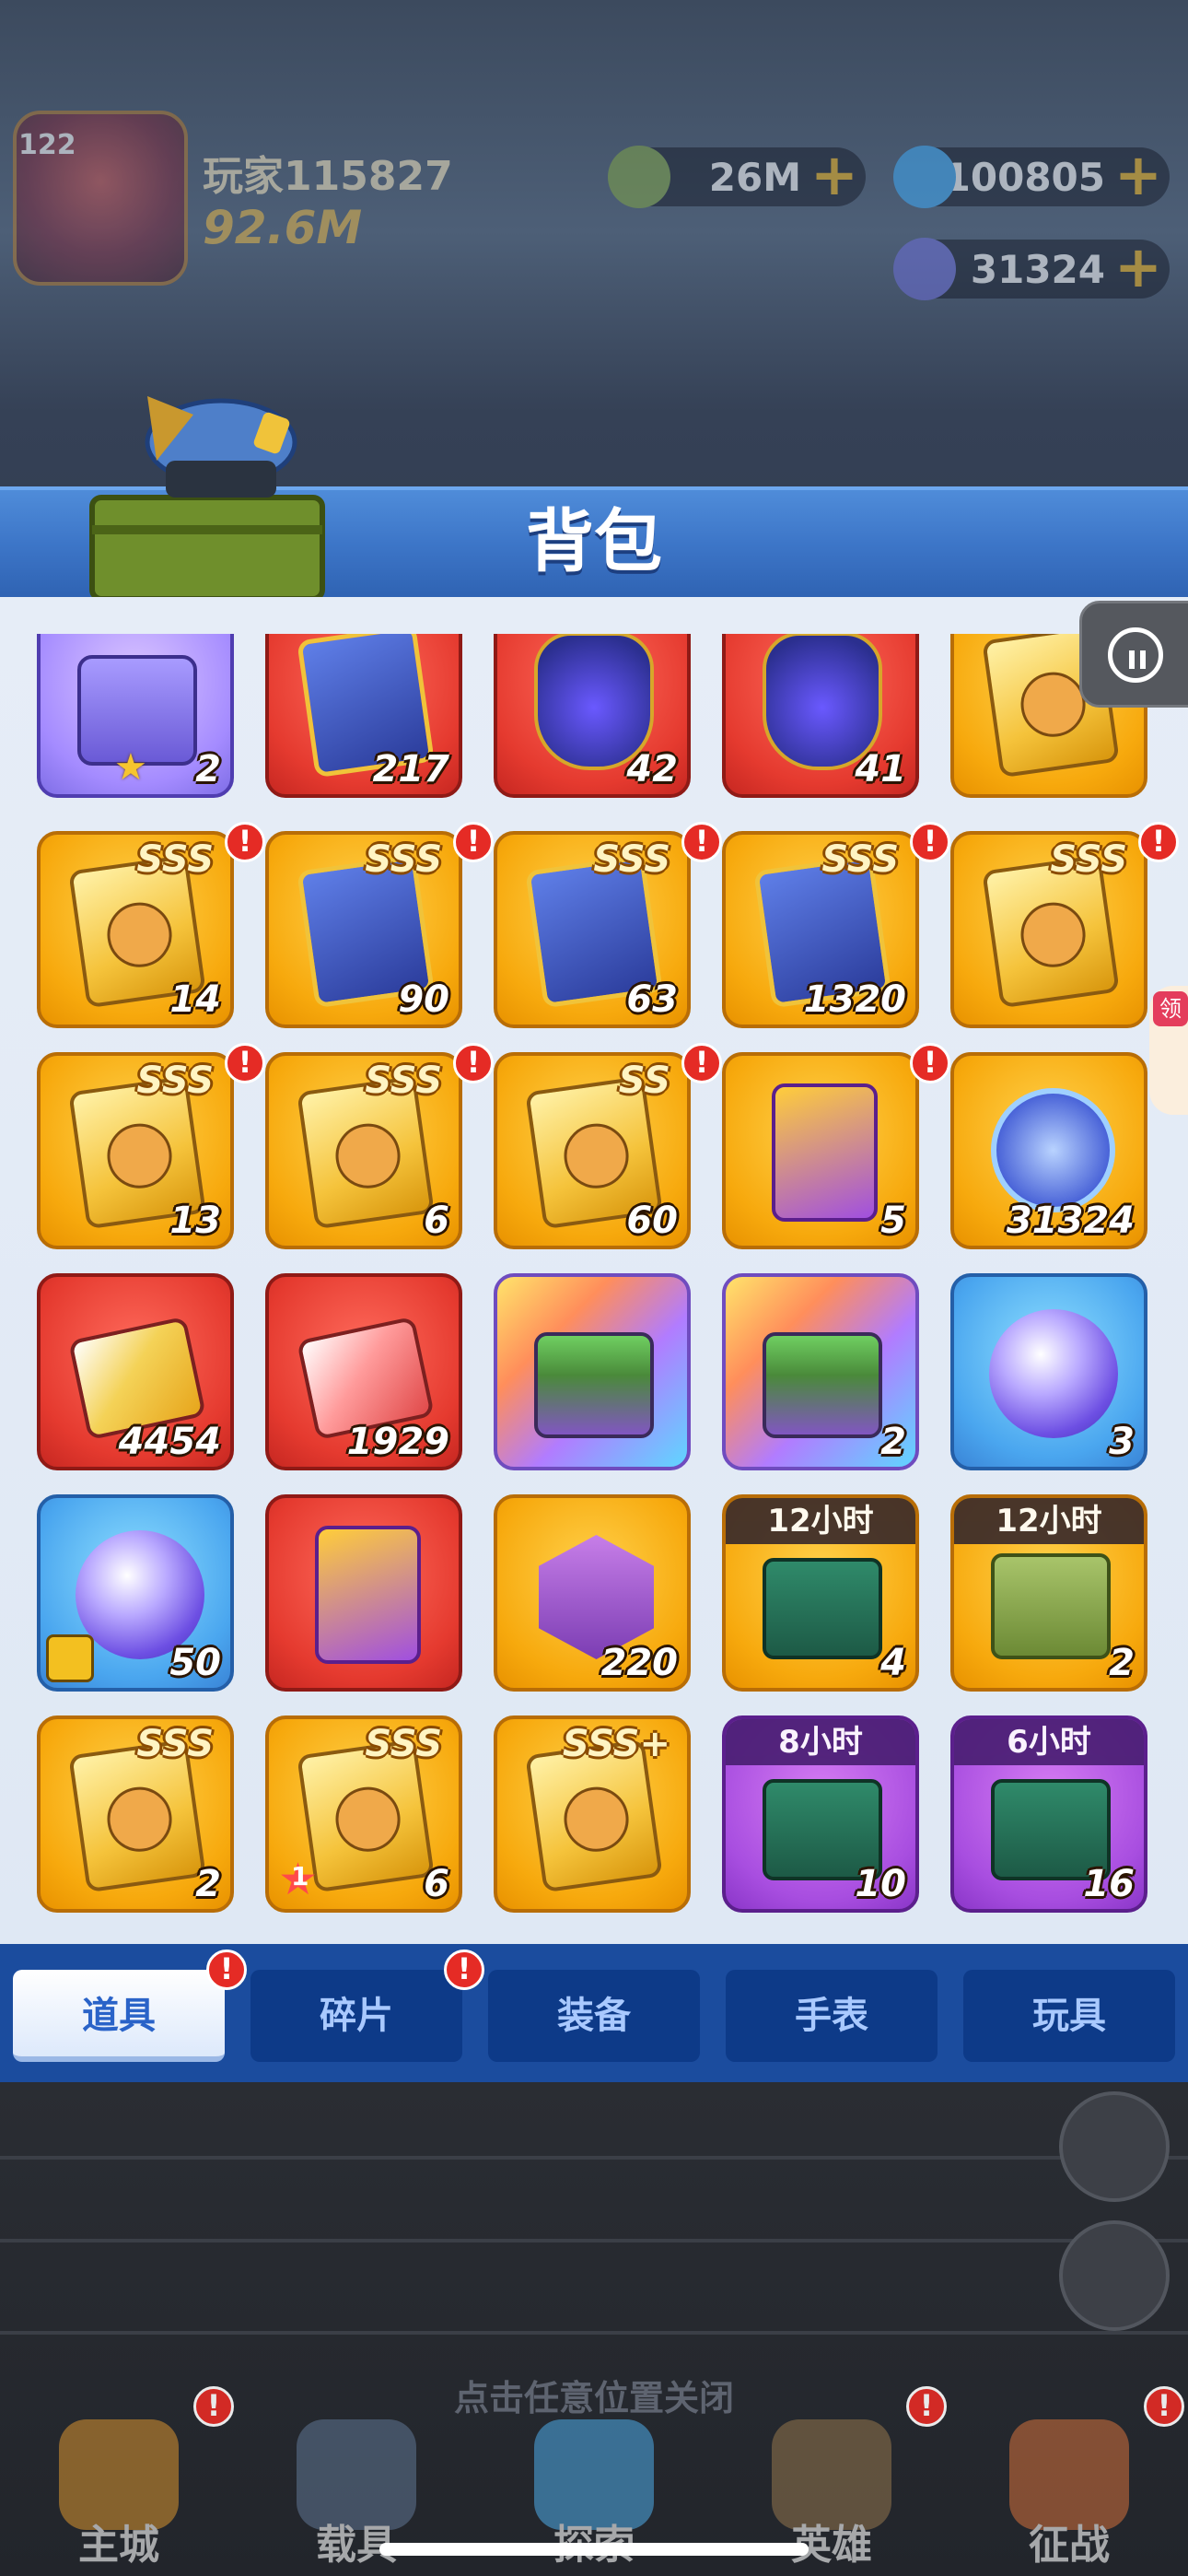 The height and width of the screenshot is (2576, 1188). What do you see at coordinates (135, 716) in the screenshot?
I see `inventory-item: ★ 2` at bounding box center [135, 716].